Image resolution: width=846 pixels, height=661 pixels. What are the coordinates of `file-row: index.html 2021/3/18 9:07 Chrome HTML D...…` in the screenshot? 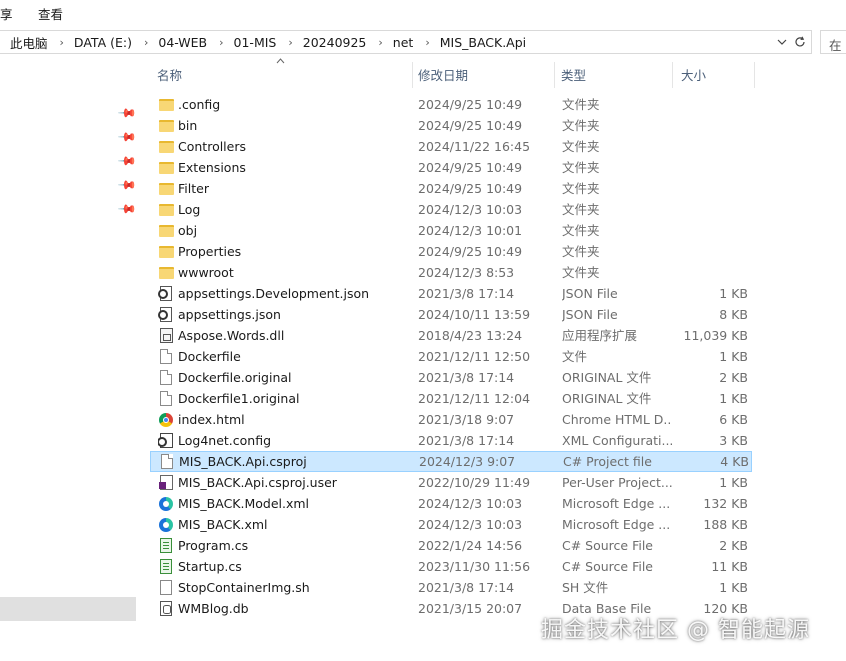 It's located at (451, 419).